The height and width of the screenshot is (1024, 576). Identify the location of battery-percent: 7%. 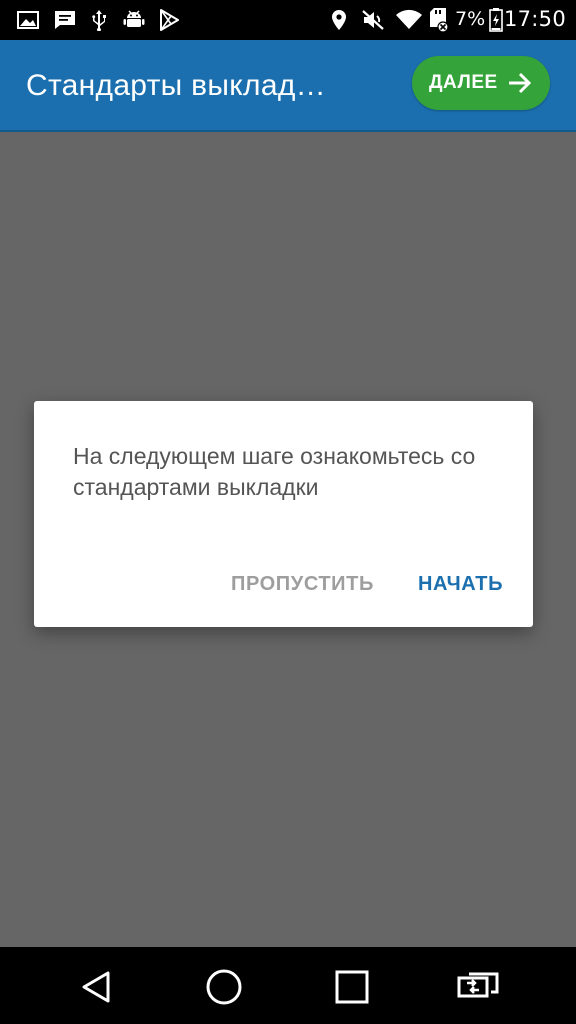
(470, 19).